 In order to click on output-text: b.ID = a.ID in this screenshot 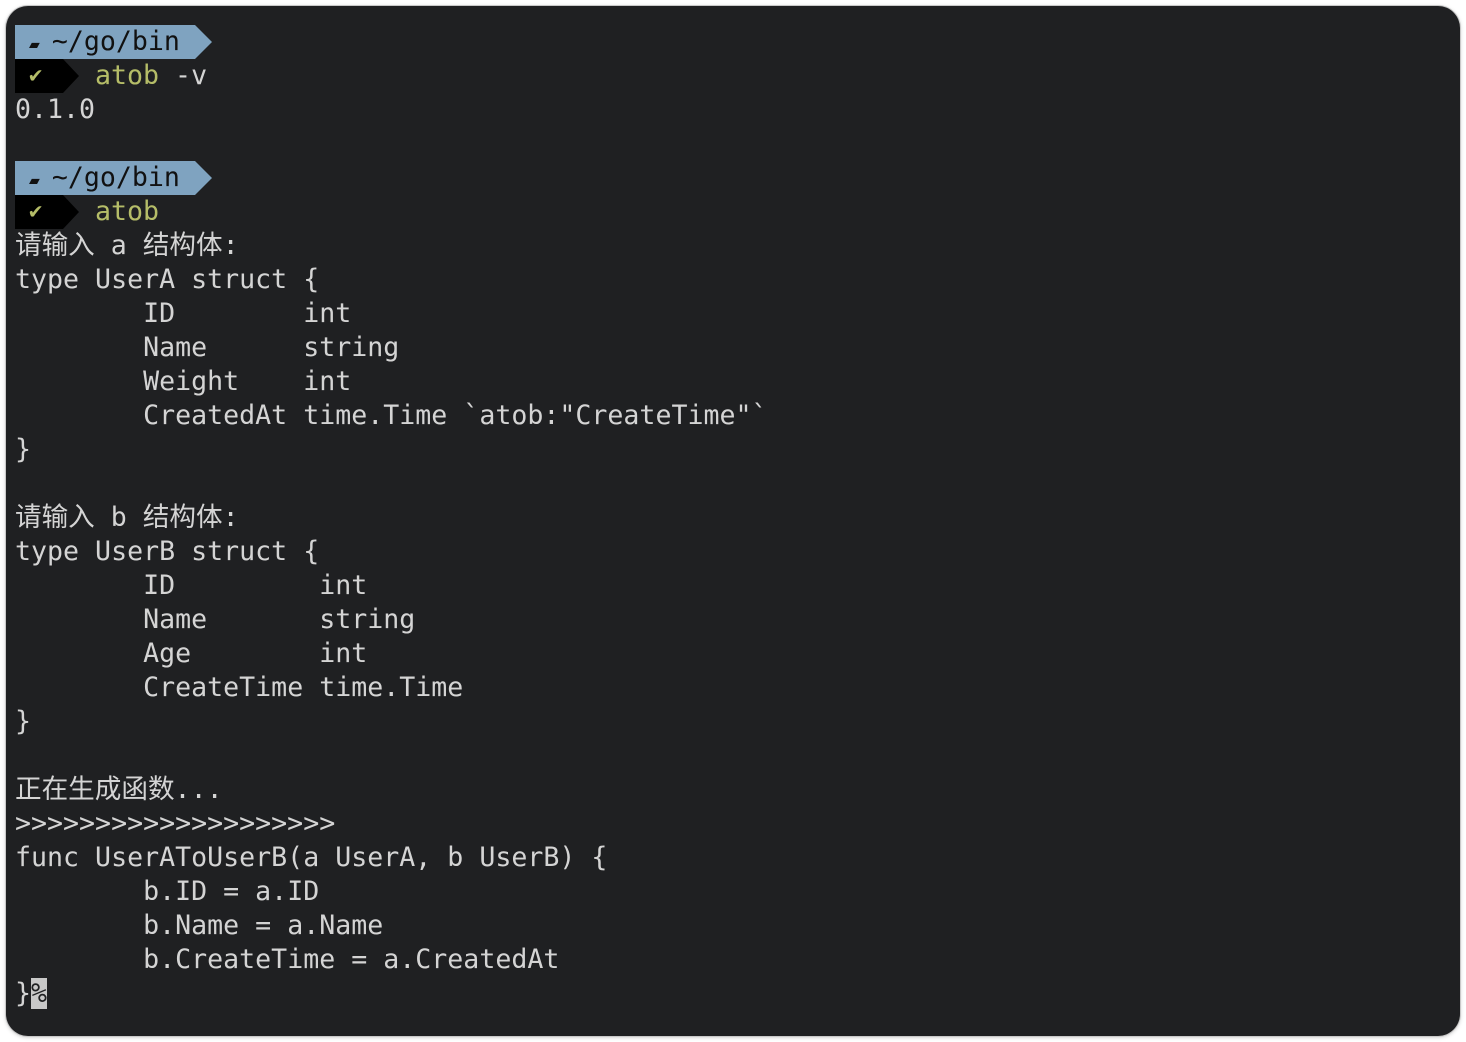, I will do `click(167, 891)`.